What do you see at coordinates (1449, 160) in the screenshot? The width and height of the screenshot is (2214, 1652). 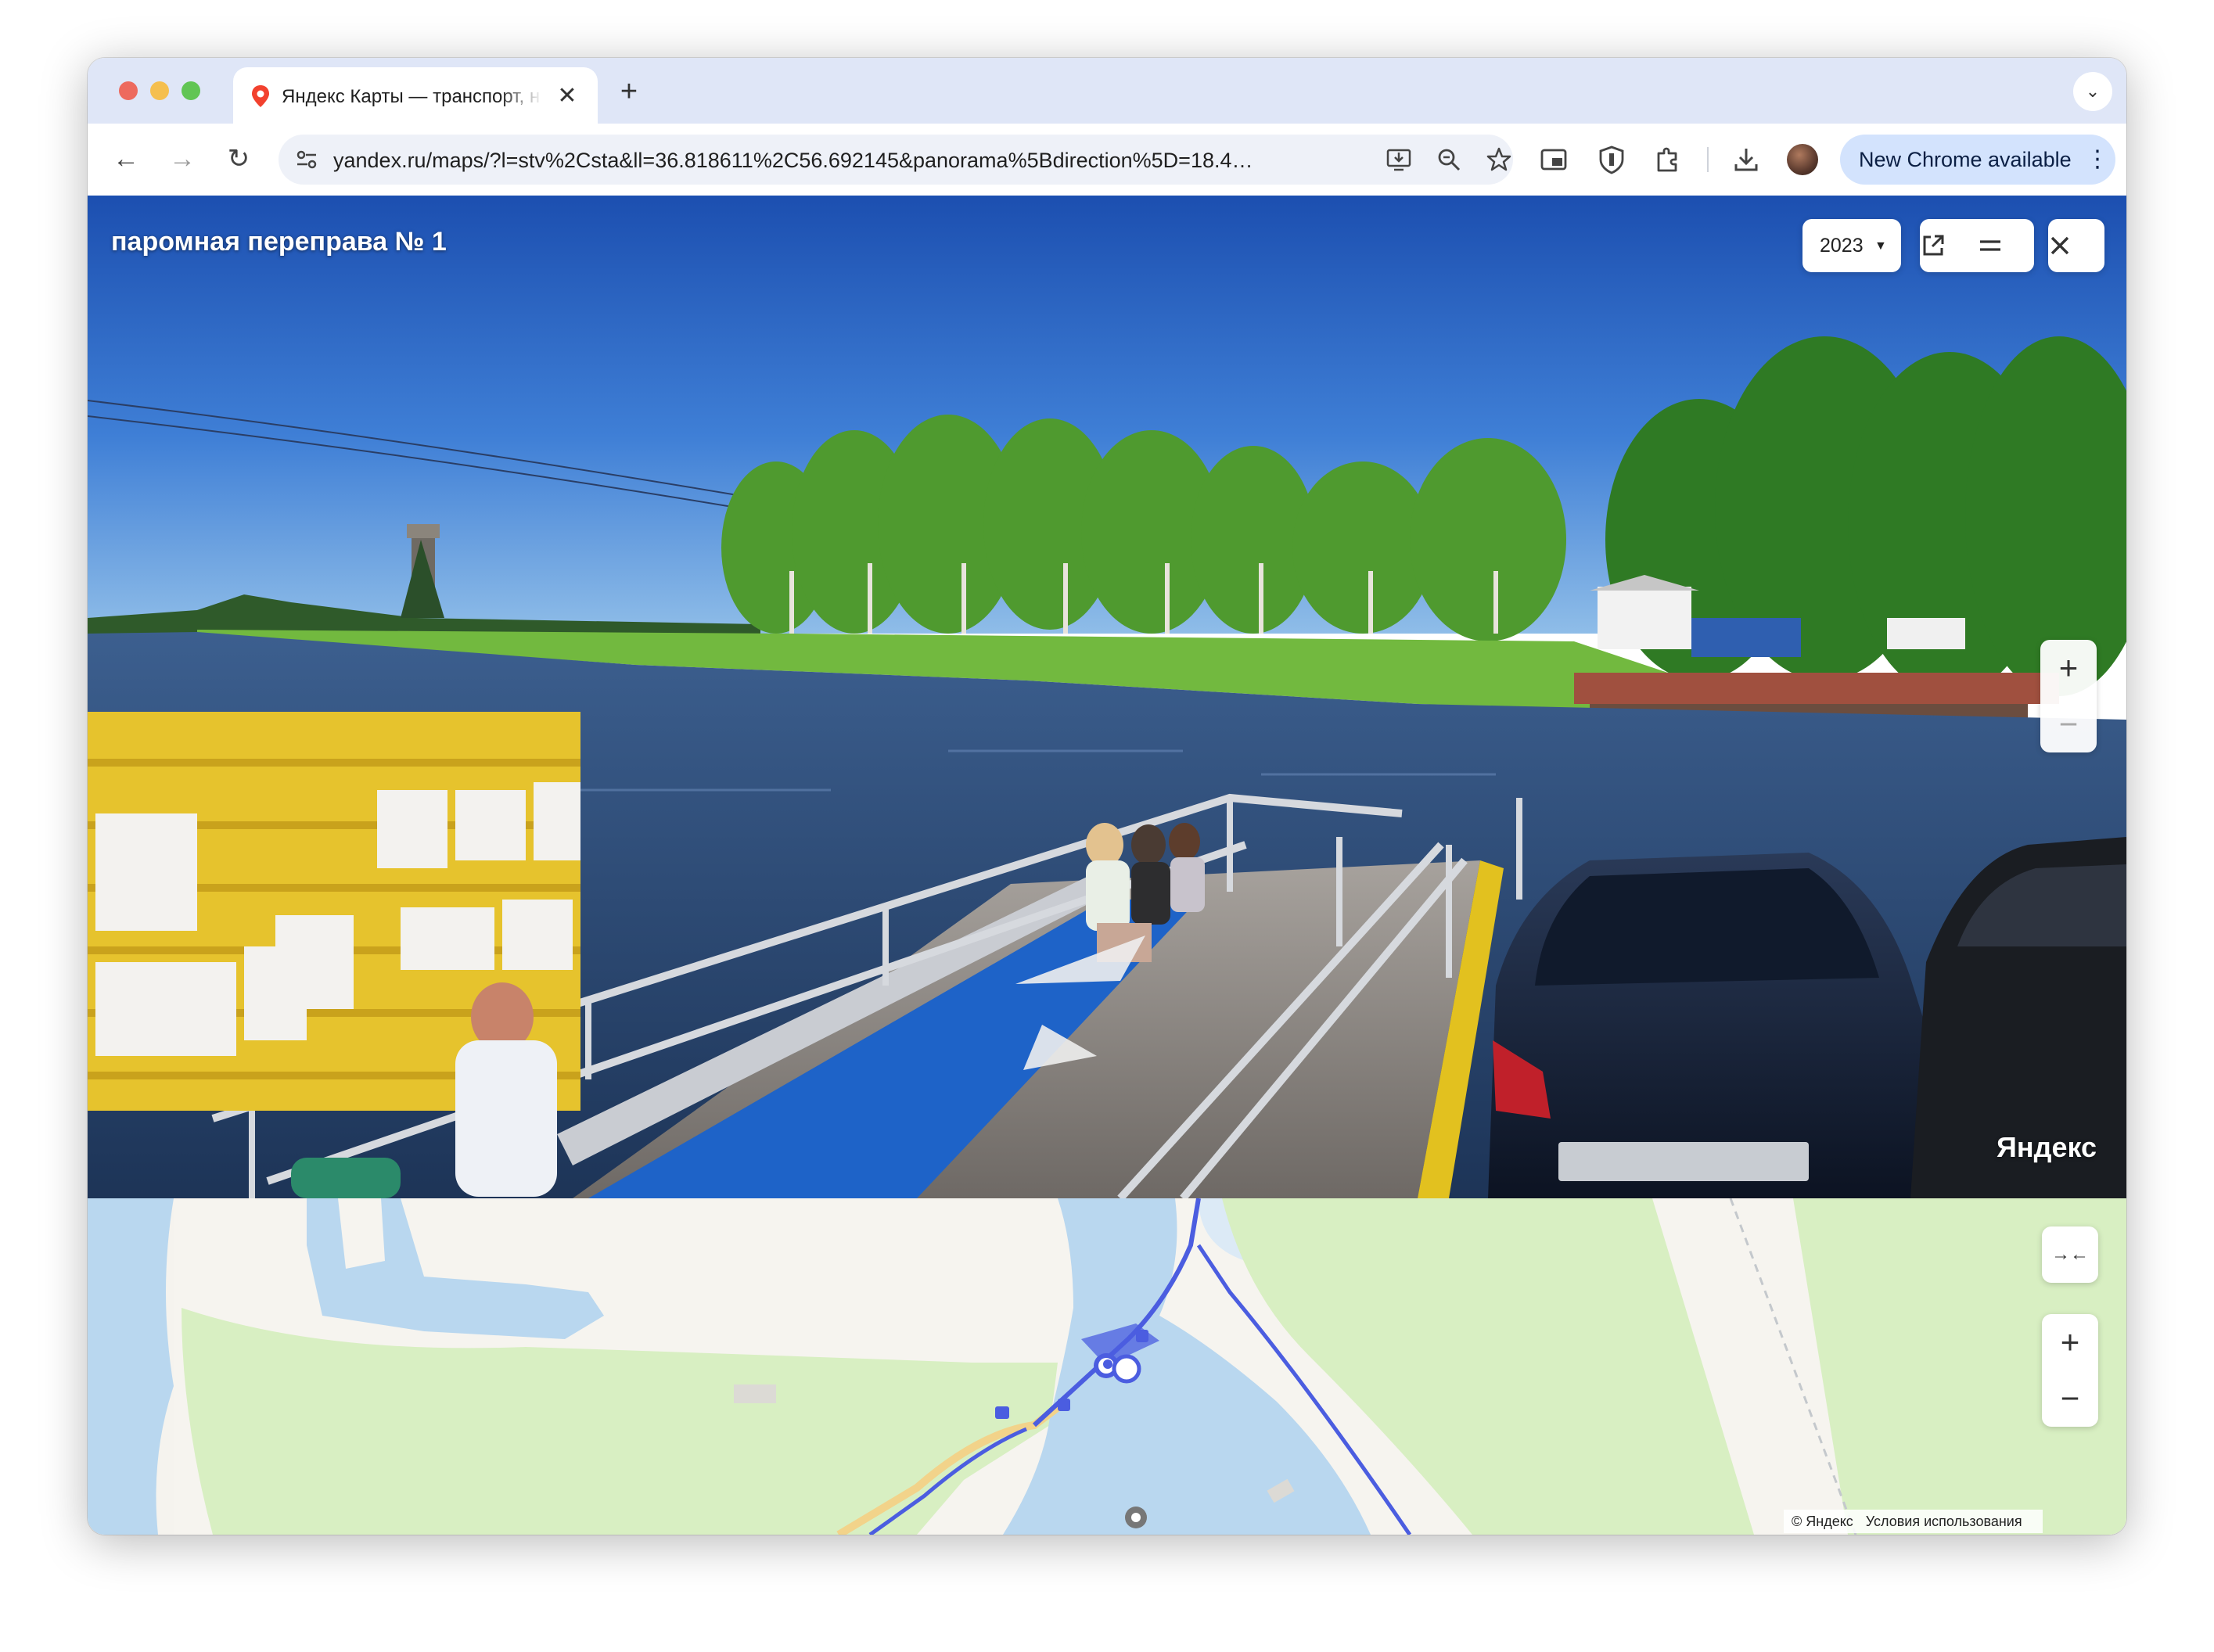 I see `zoom-icon` at bounding box center [1449, 160].